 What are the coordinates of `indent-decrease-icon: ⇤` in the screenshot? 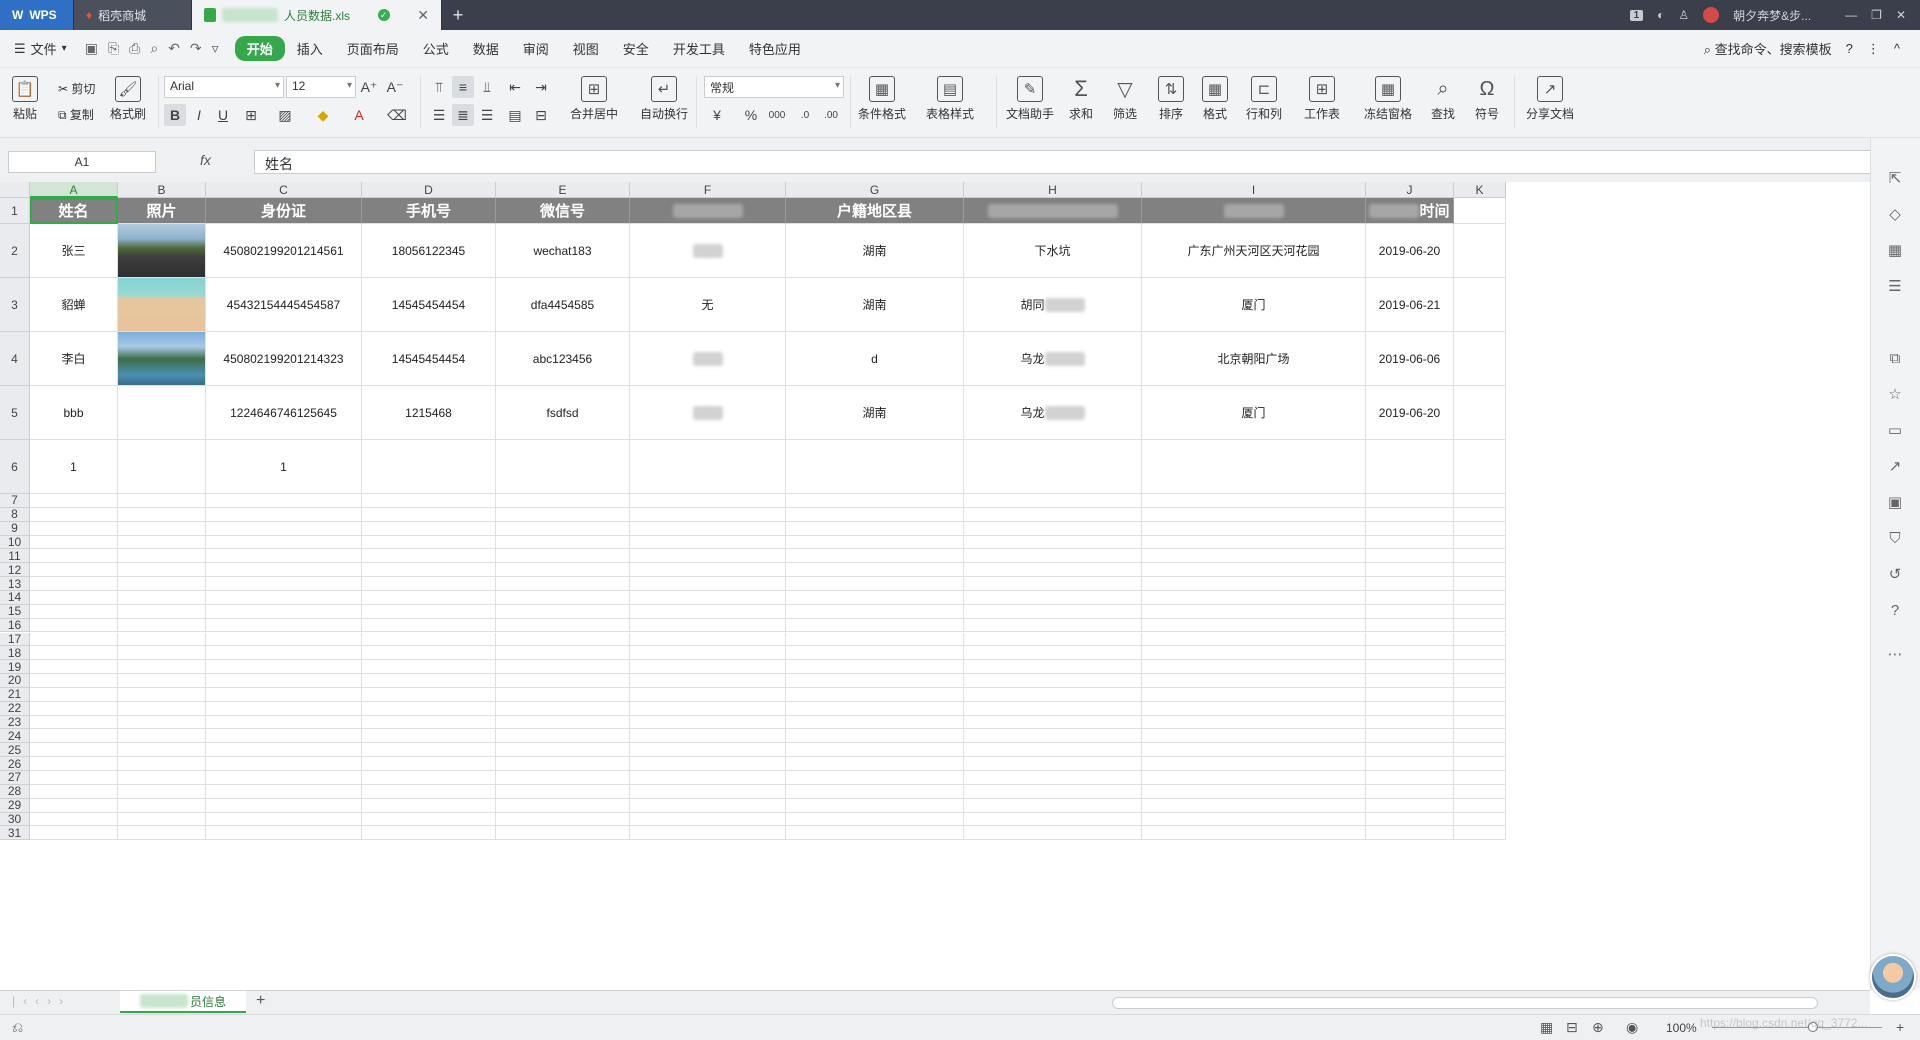 It's located at (515, 87).